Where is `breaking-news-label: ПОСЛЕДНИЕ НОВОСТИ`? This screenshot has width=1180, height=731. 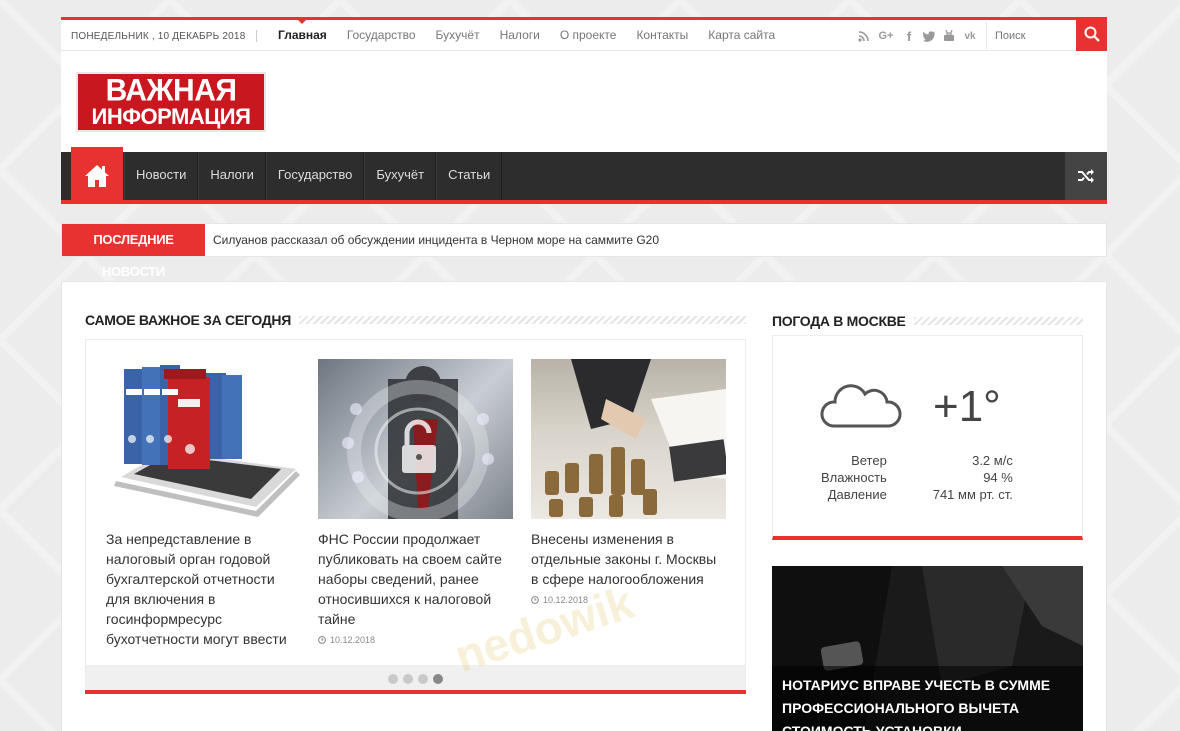 breaking-news-label: ПОСЛЕДНИЕ НОВОСТИ is located at coordinates (133, 251).